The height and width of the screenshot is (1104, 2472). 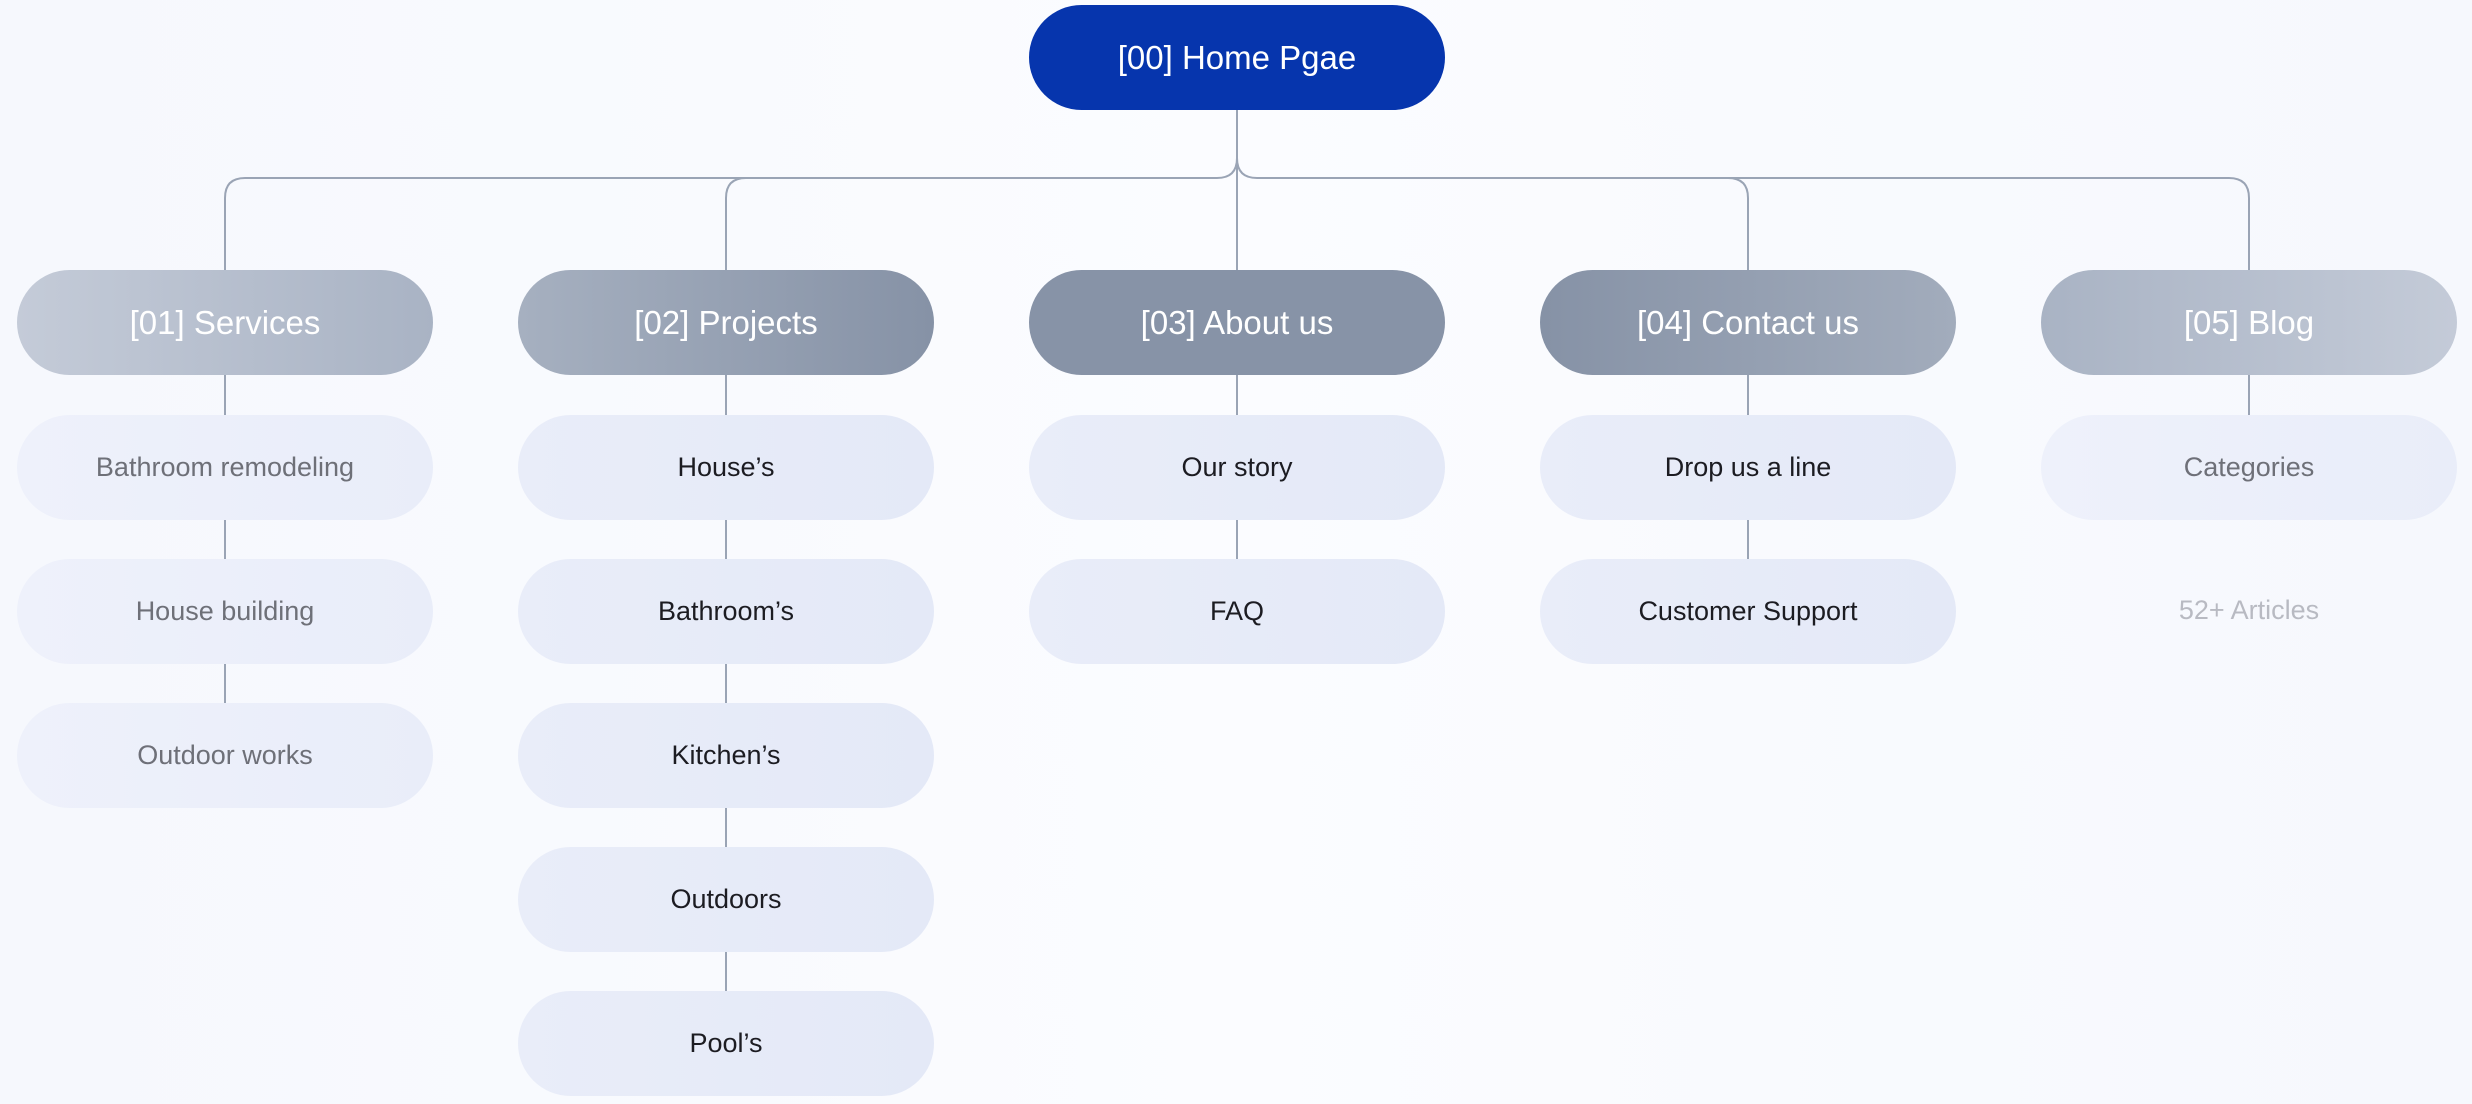 I want to click on section-node: [04] Contact us, so click(x=1748, y=322).